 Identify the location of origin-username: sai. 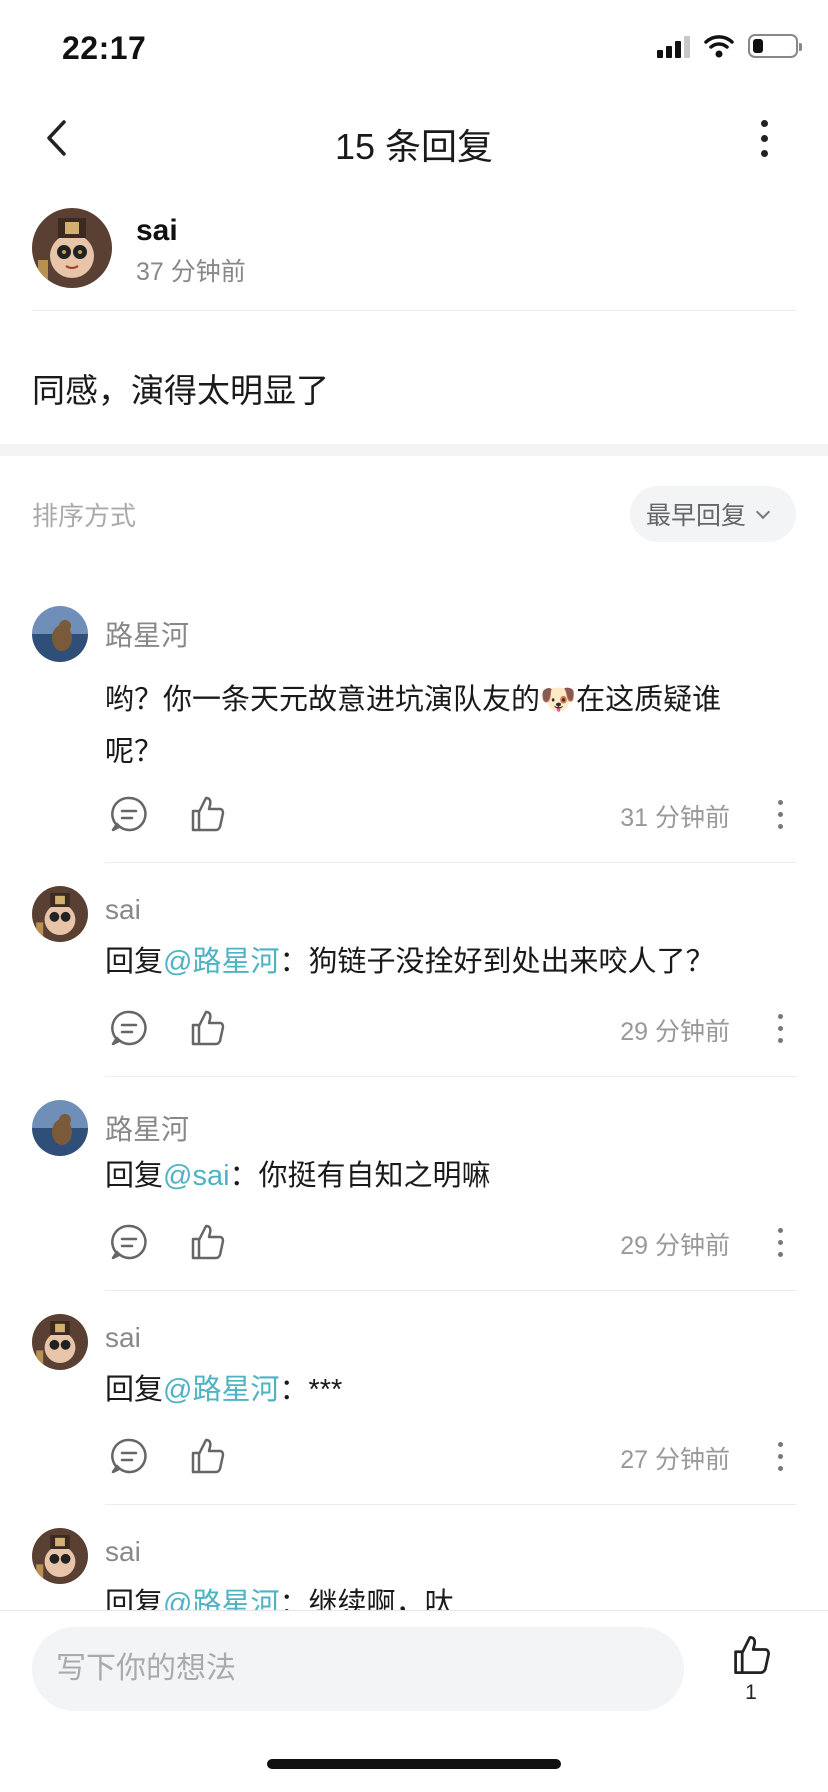
(157, 231).